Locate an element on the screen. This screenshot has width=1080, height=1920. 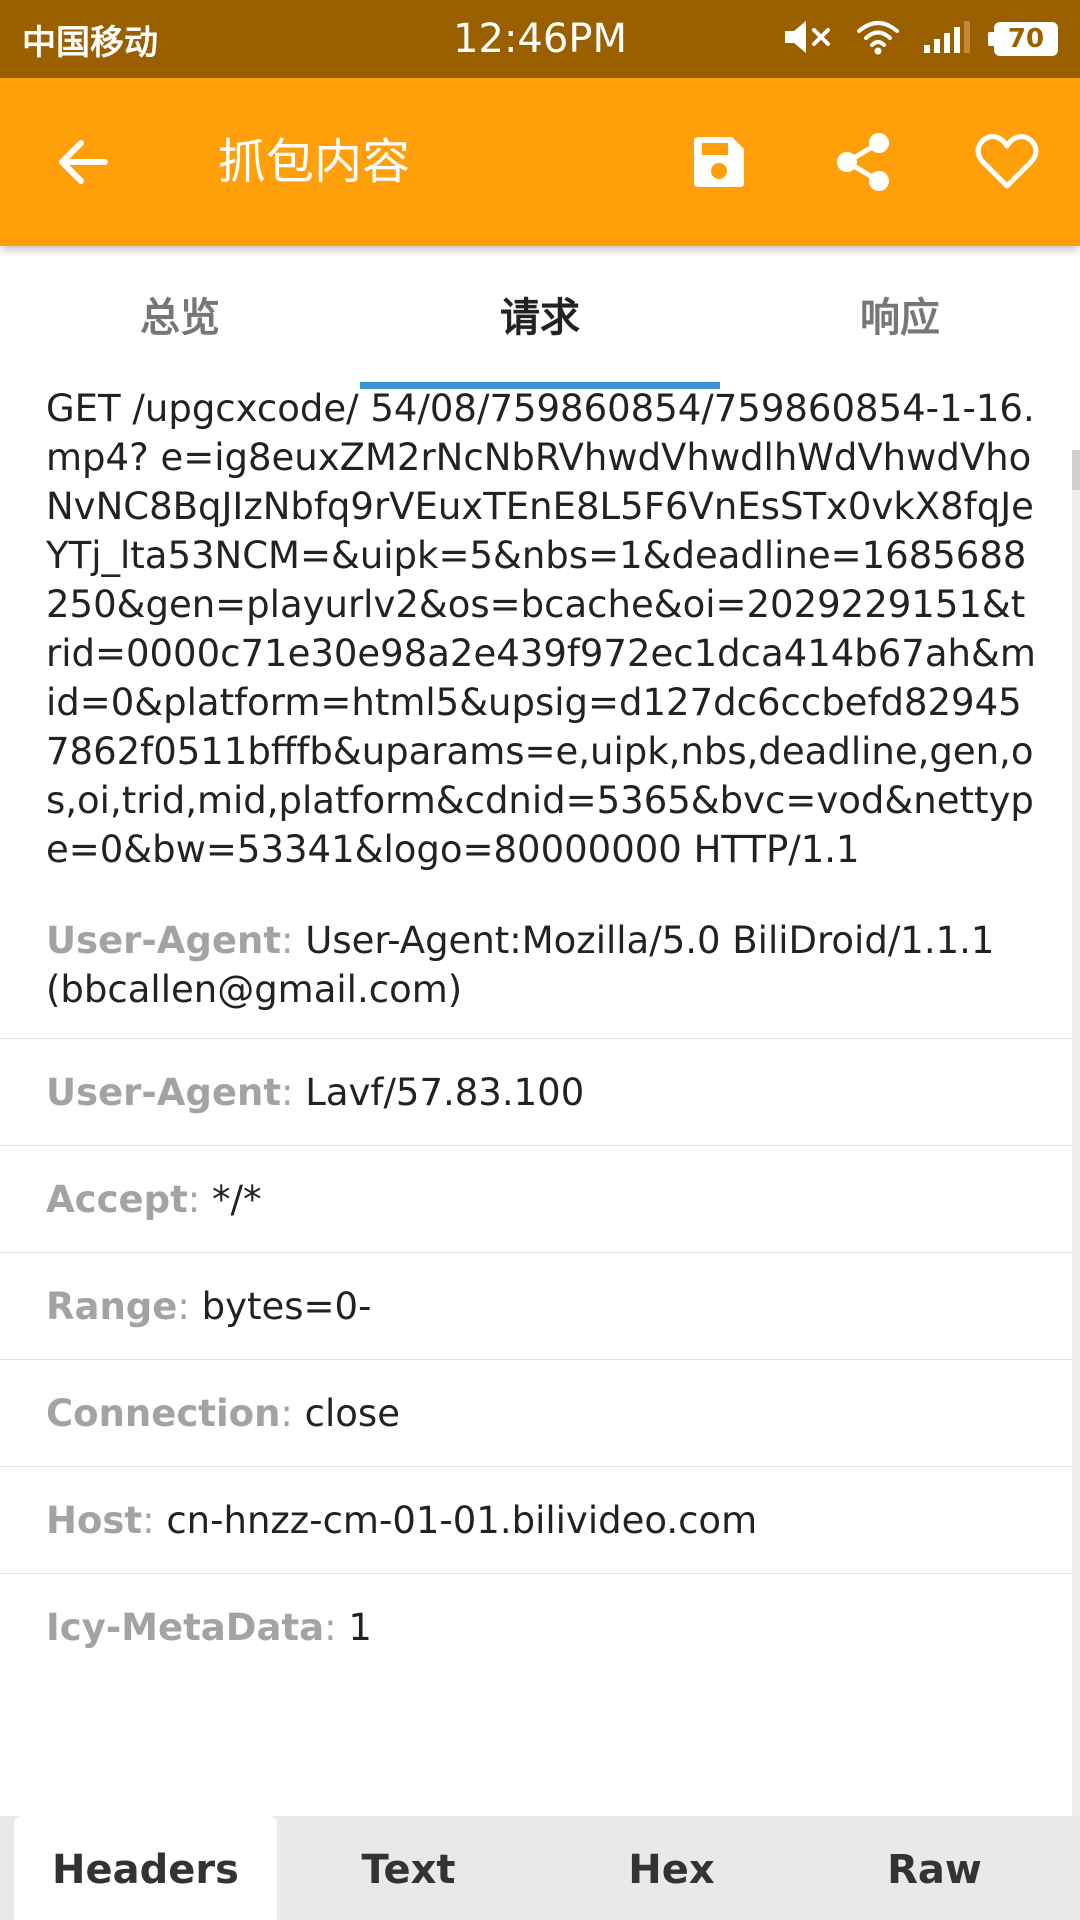
share-button is located at coordinates (863, 162).